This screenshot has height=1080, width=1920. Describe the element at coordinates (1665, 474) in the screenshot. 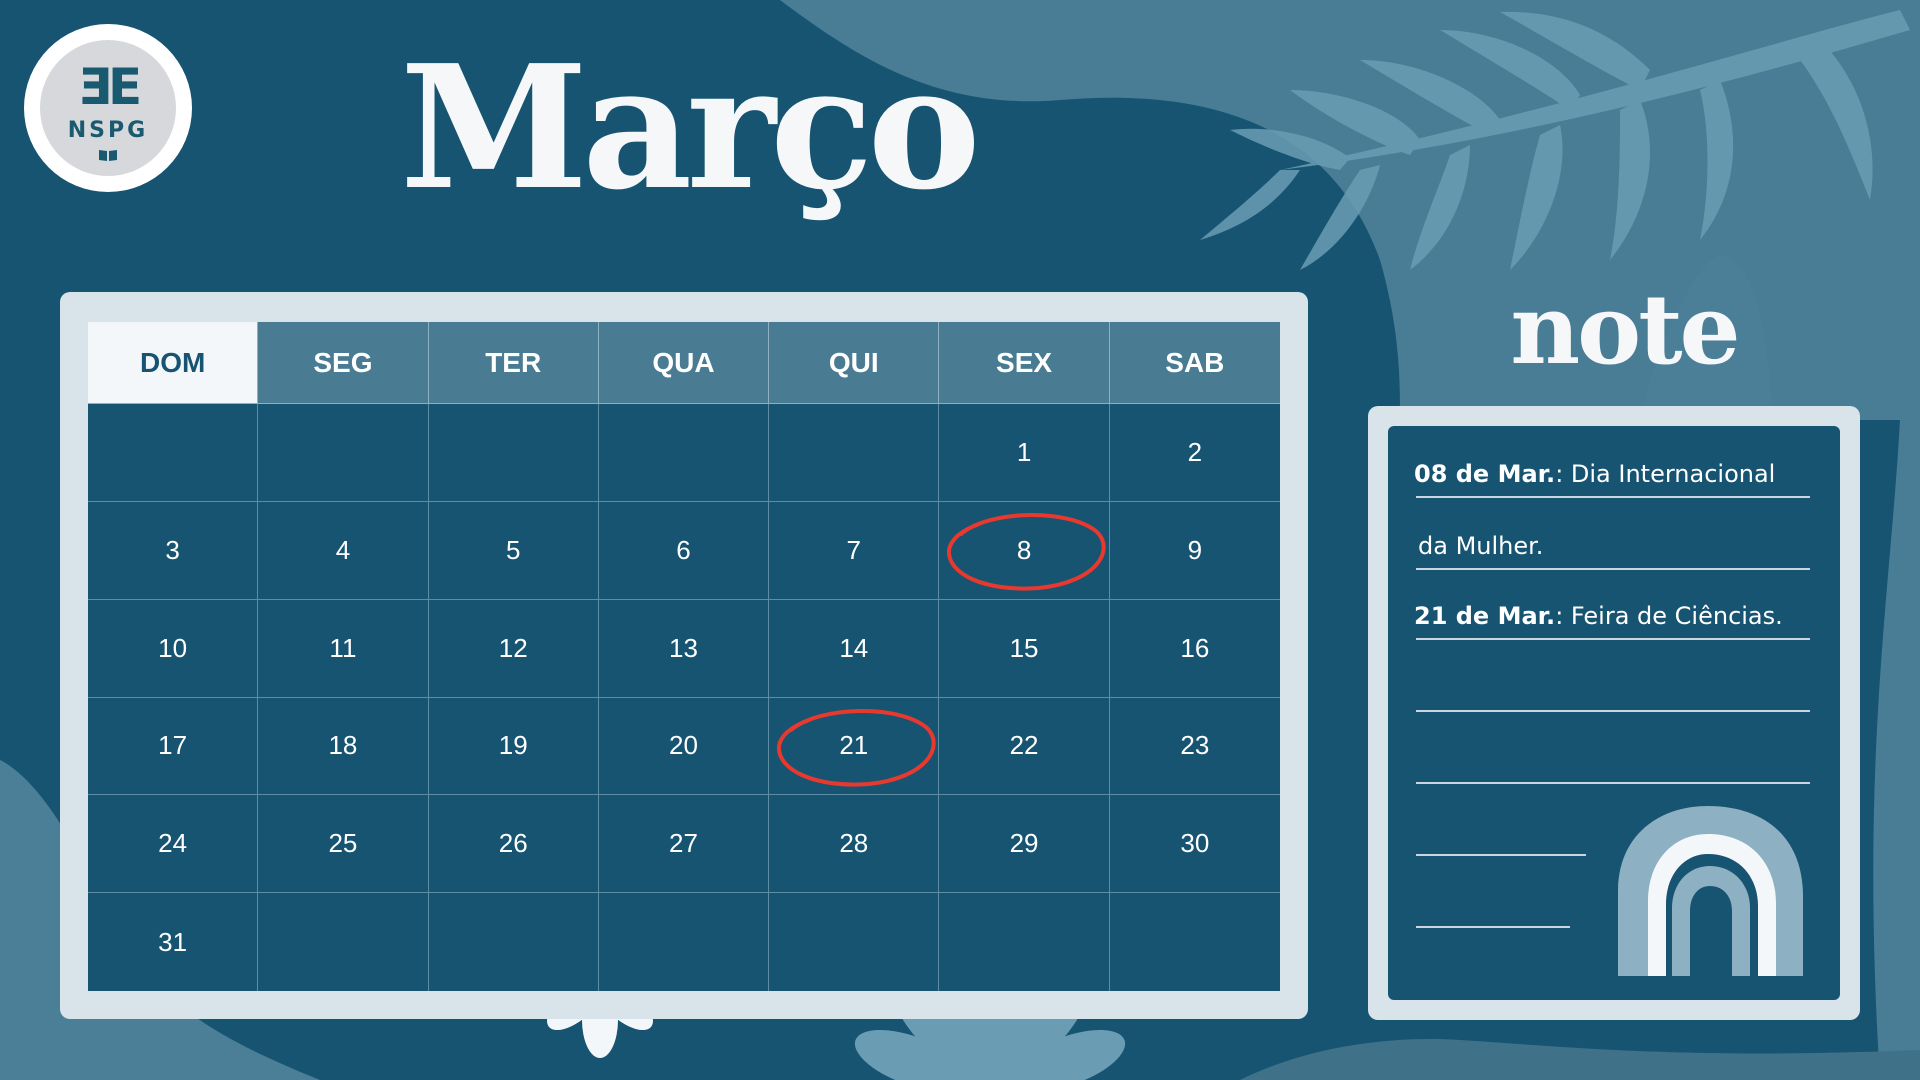

I see `note-entry-1-text: : Dia Internacional` at that location.